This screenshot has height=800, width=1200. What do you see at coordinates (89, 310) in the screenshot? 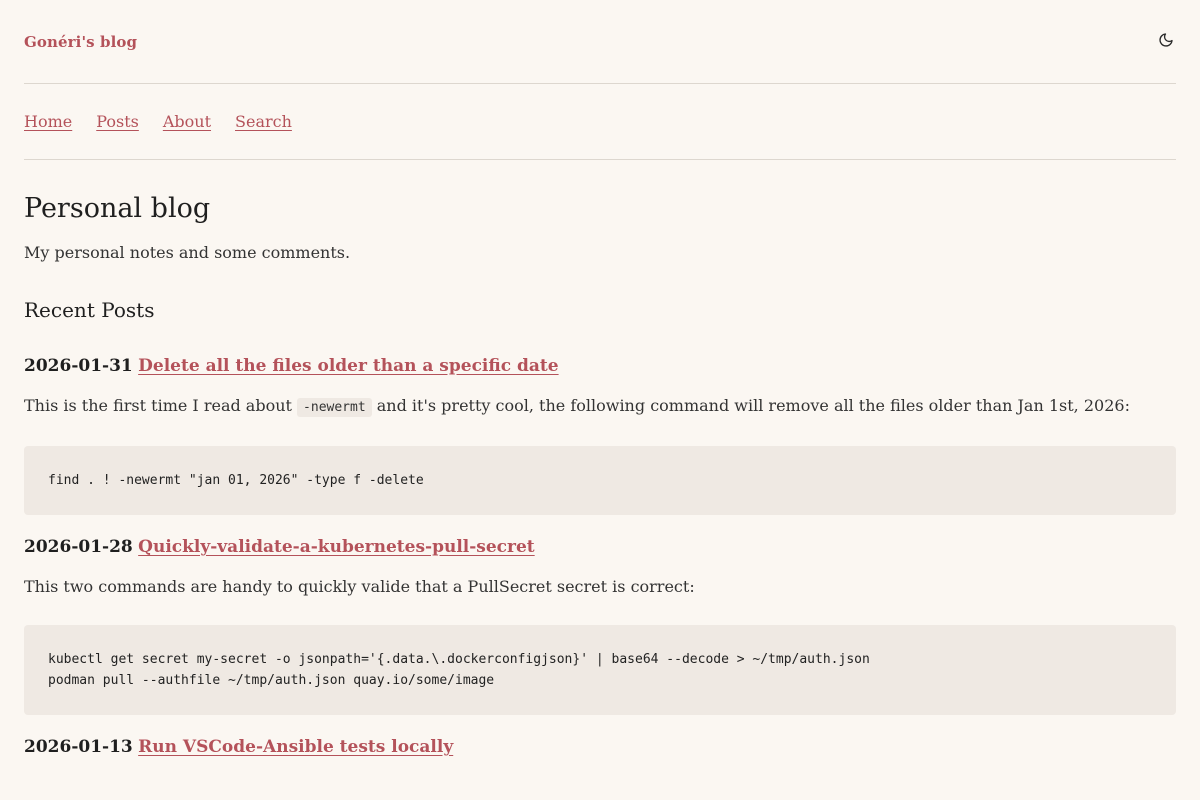
I see `recent-posts-heading: Recent Posts` at bounding box center [89, 310].